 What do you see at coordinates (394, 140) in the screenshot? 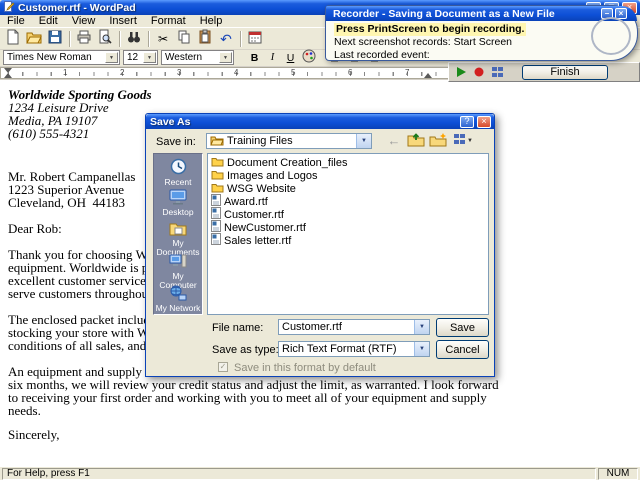
I see `back-button: ←` at bounding box center [394, 140].